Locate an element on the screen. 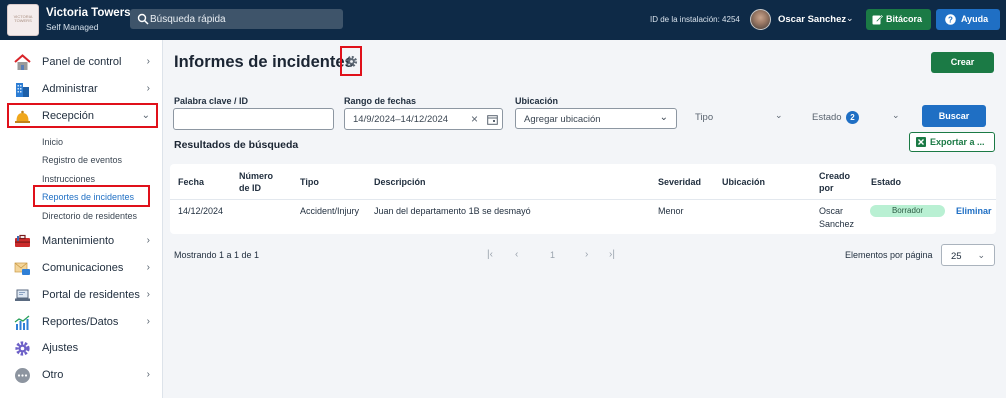  dots-icon is located at coordinates (22, 375).